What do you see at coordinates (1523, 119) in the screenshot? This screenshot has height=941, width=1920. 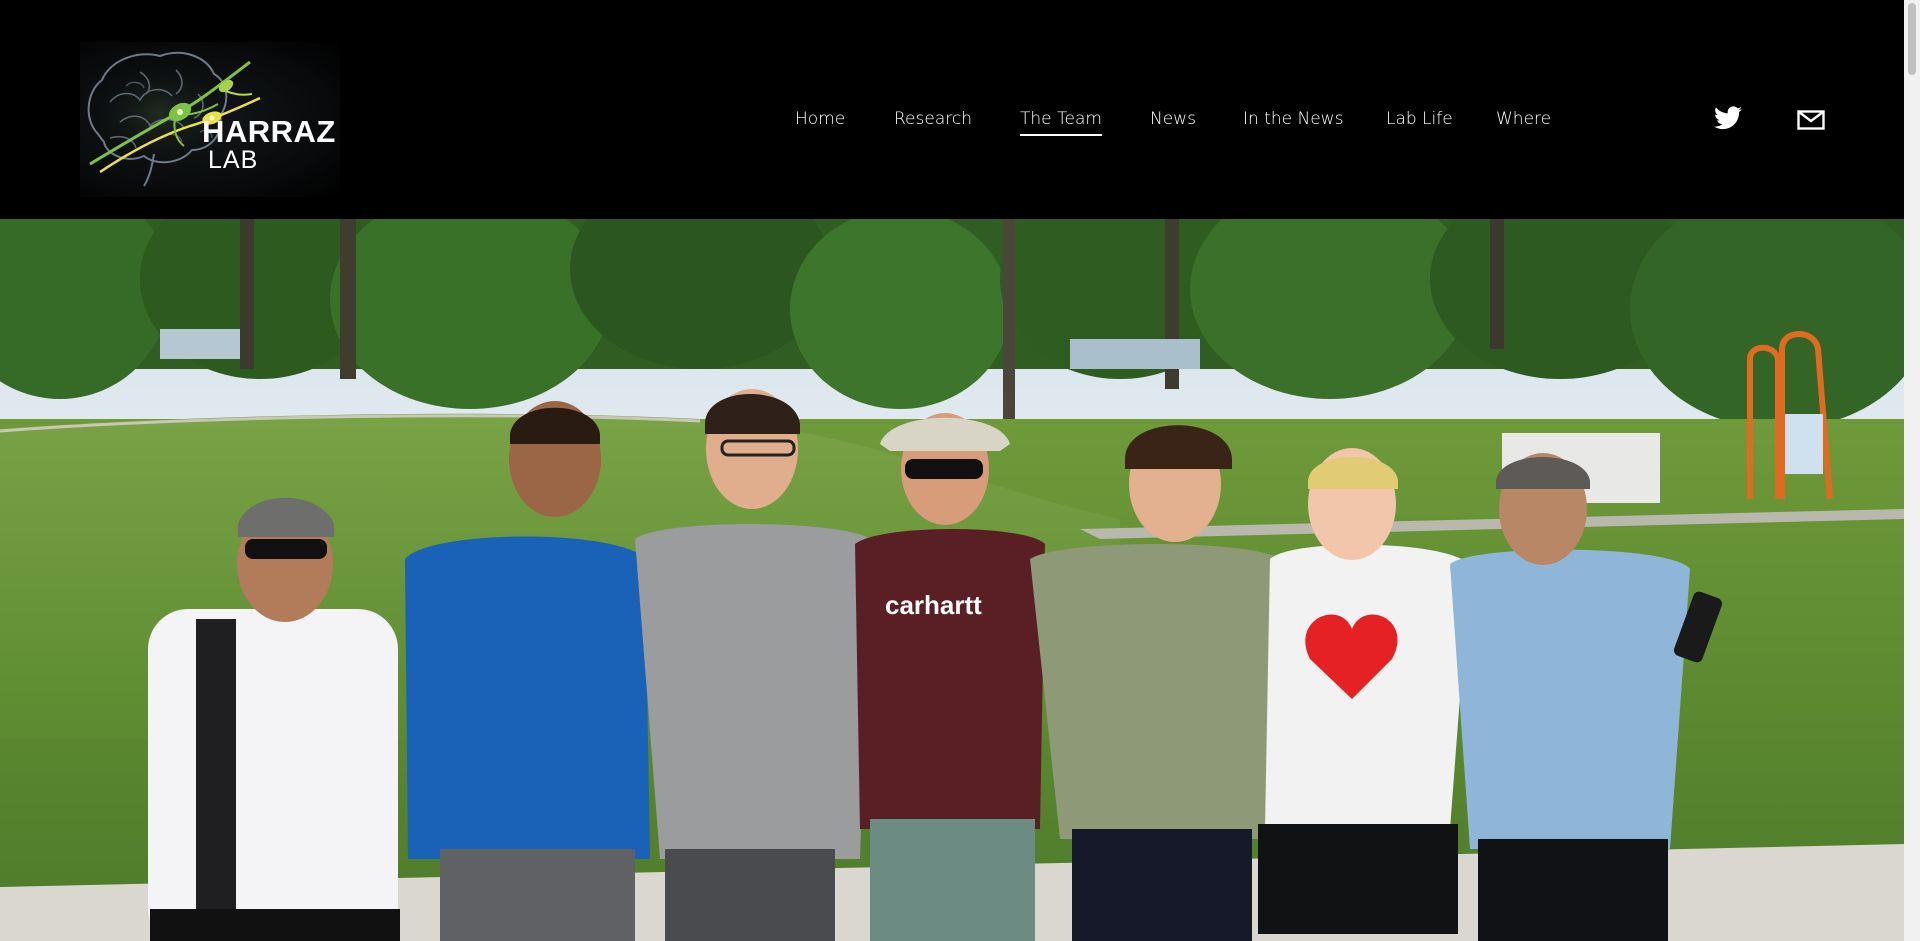 I see `nav-where: Where` at bounding box center [1523, 119].